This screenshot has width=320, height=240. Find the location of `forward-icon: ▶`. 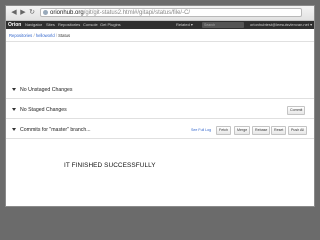

forward-icon: ▶ is located at coordinates (23, 13).